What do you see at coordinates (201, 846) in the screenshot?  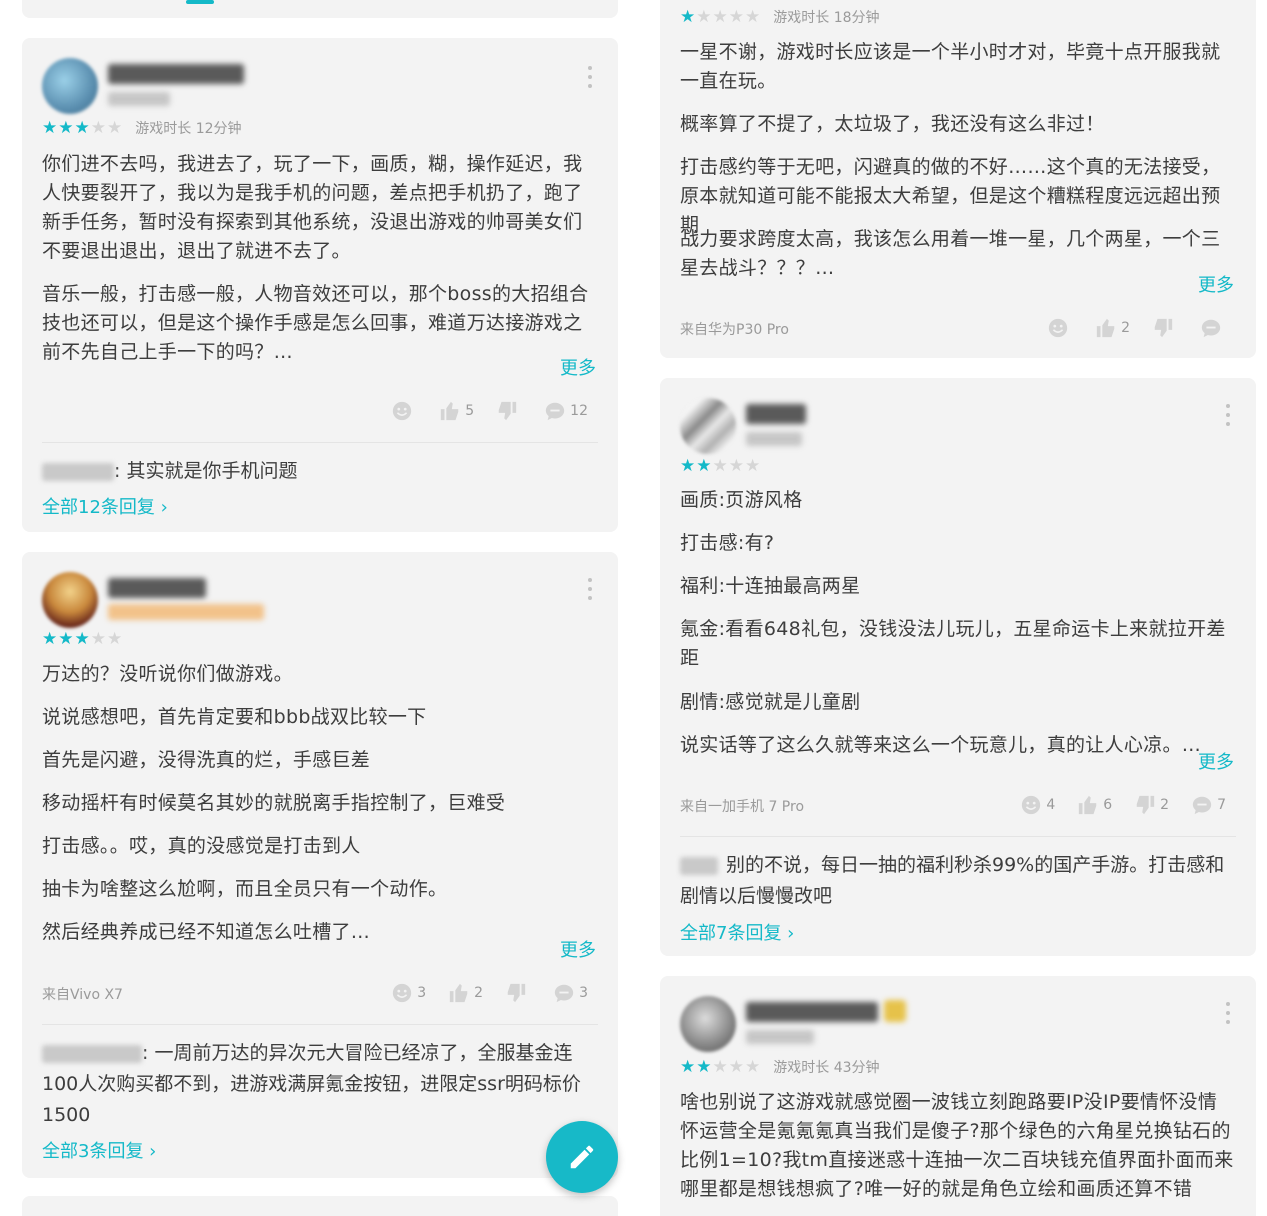 I see `review-paragraph: 打击感。。哎，真的没感觉是打击到人` at bounding box center [201, 846].